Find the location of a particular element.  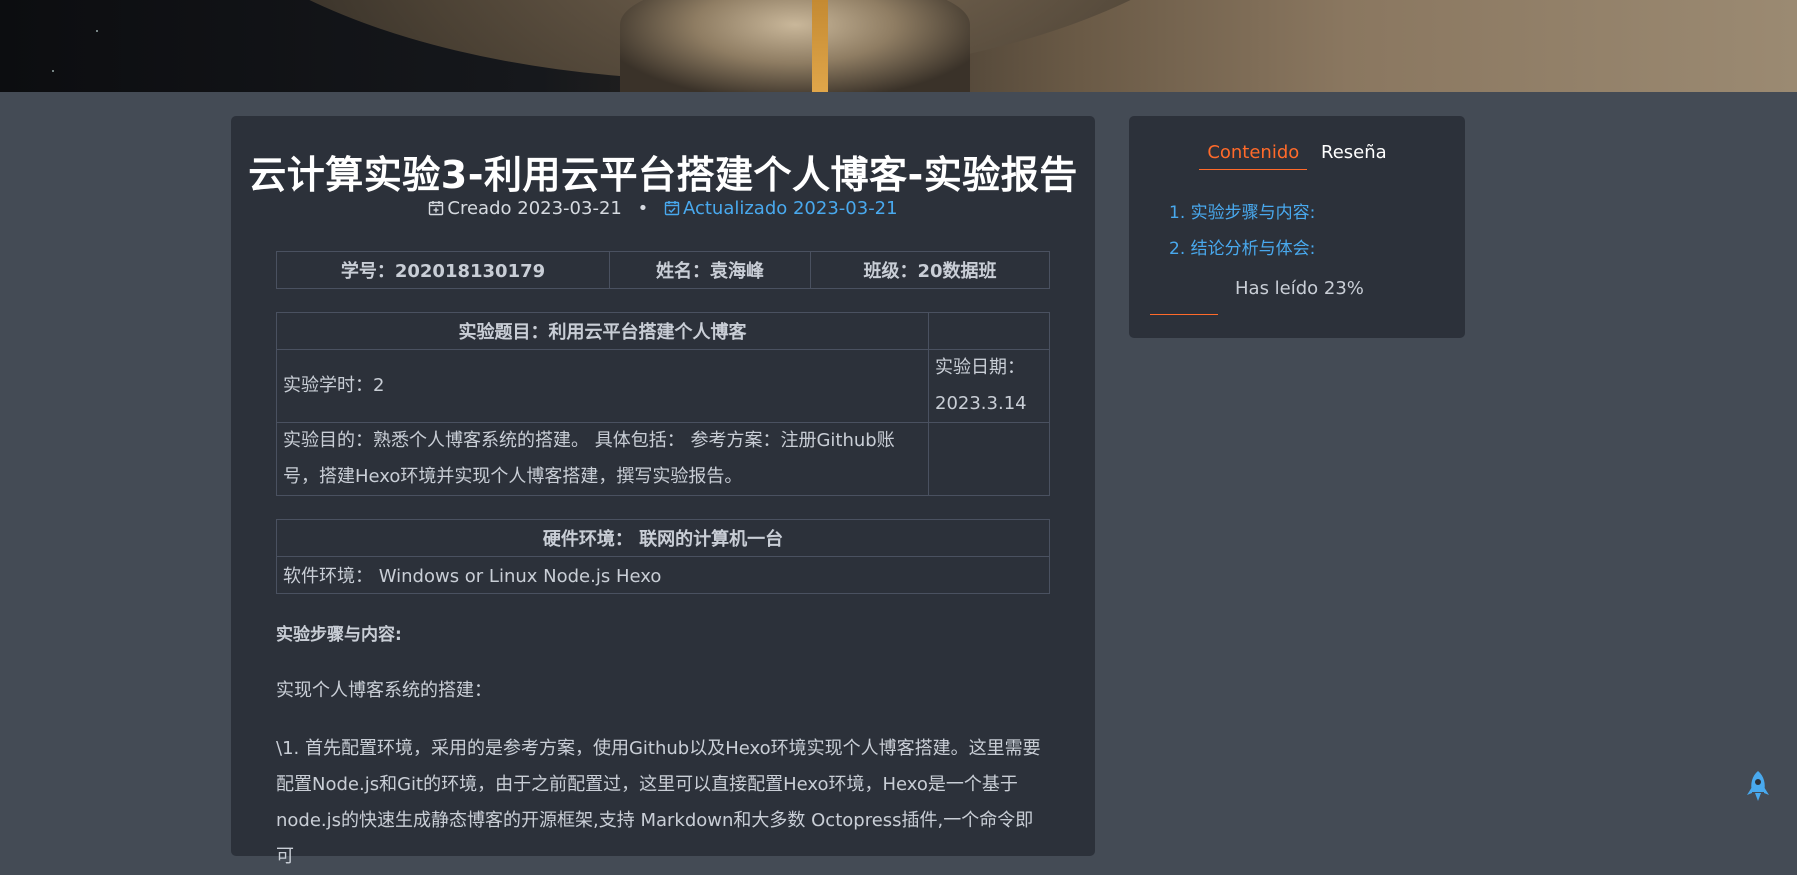

software-cell: 软件环境： Windows or Linux Node.js Hexo is located at coordinates (663, 575).